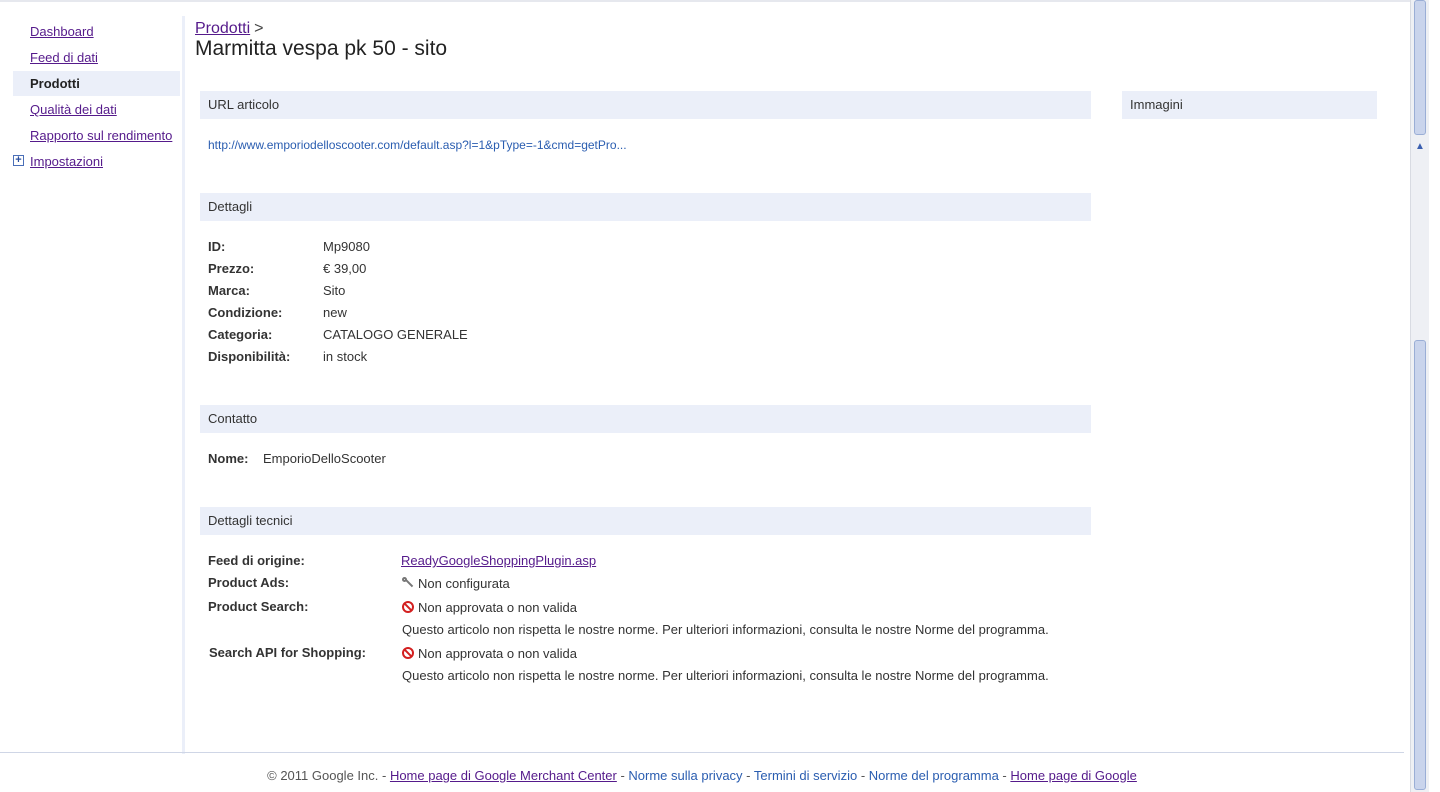  What do you see at coordinates (705, 1) in the screenshot?
I see `top-border` at bounding box center [705, 1].